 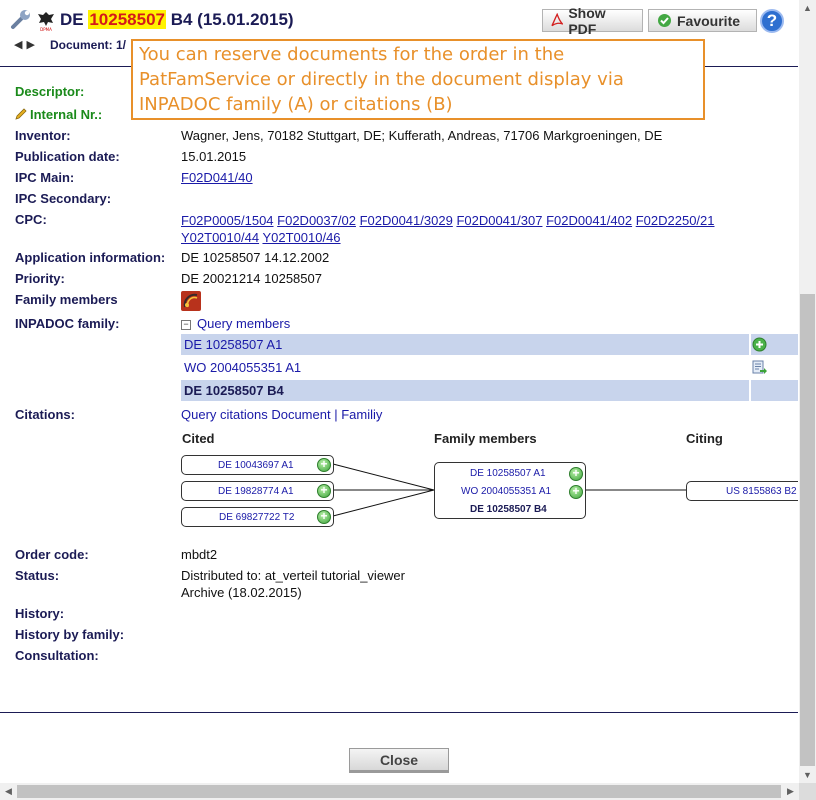 I want to click on history-label: History:, so click(x=40, y=613).